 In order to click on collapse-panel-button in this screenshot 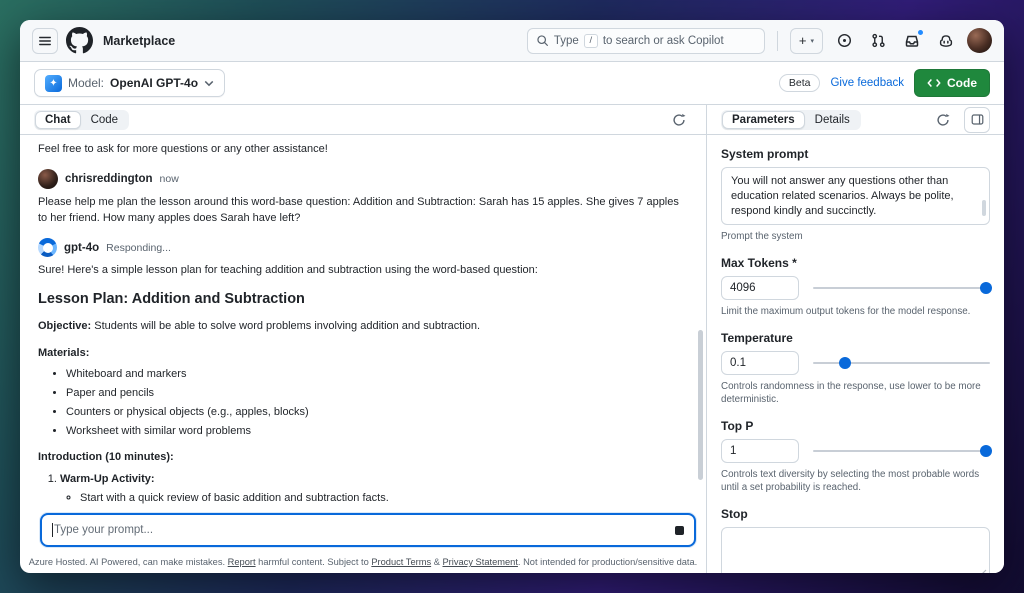, I will do `click(977, 119)`.